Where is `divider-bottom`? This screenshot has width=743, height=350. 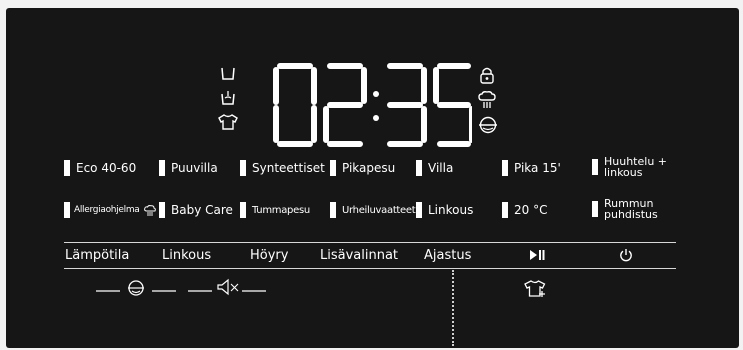 divider-bottom is located at coordinates (370, 268).